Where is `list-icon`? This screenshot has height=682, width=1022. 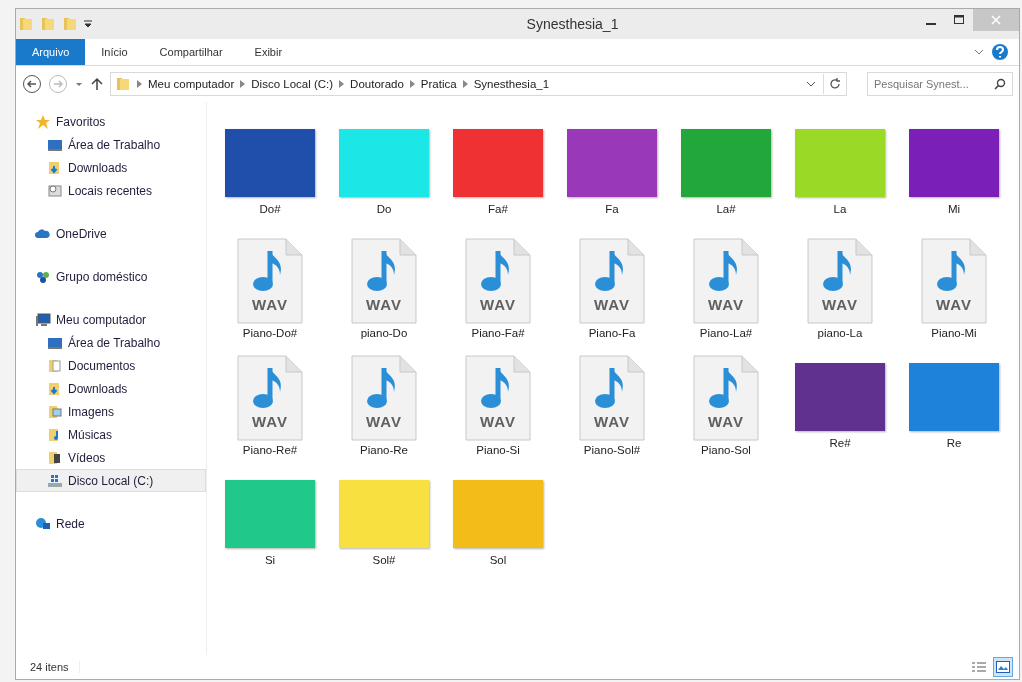 list-icon is located at coordinates (979, 667).